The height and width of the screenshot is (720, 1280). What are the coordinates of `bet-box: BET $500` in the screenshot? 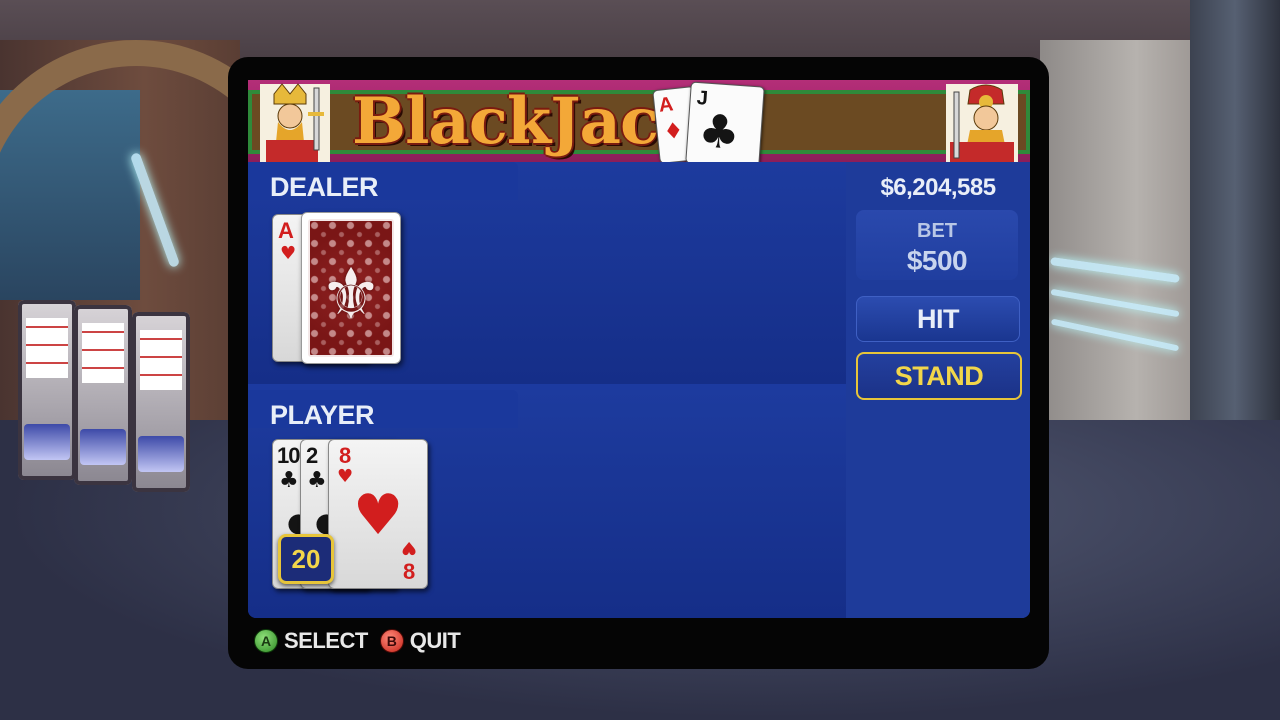 It's located at (937, 245).